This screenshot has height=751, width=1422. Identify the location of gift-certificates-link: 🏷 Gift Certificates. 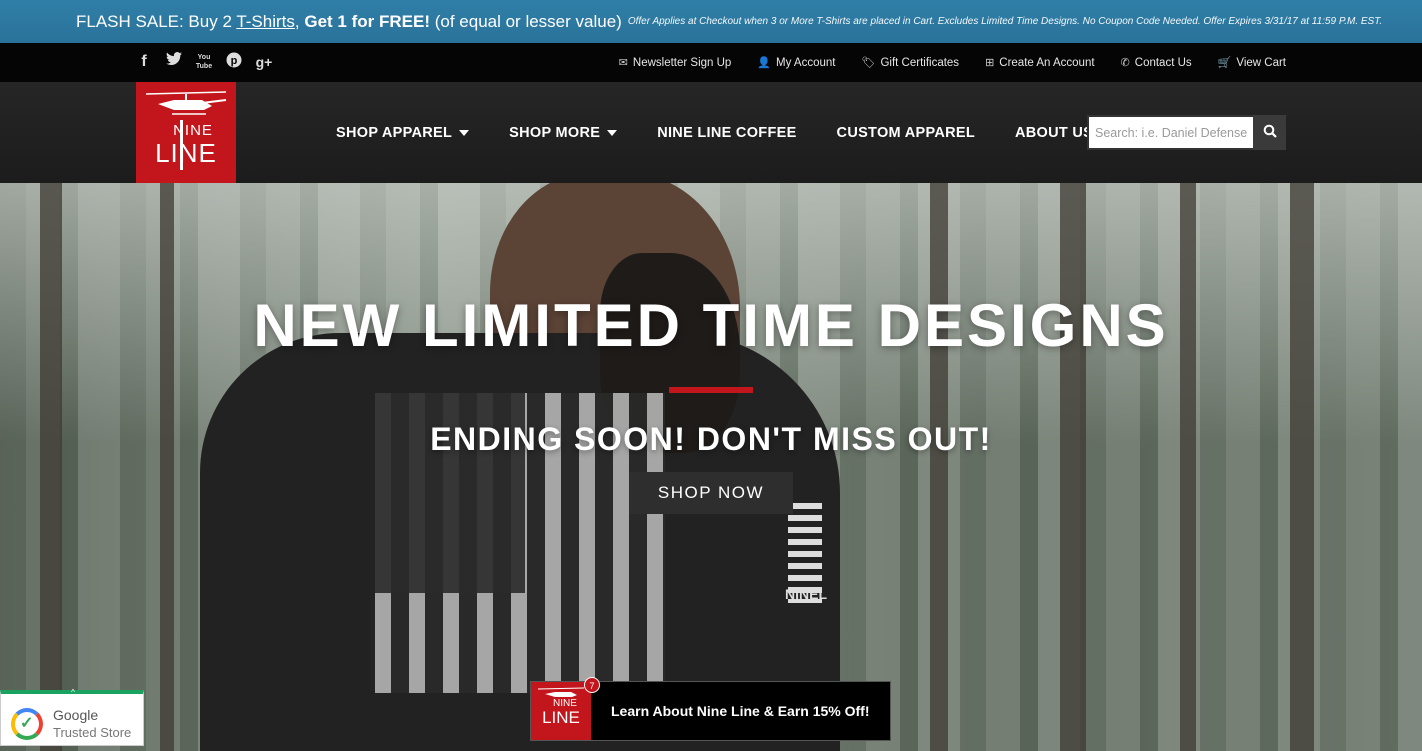
(910, 63).